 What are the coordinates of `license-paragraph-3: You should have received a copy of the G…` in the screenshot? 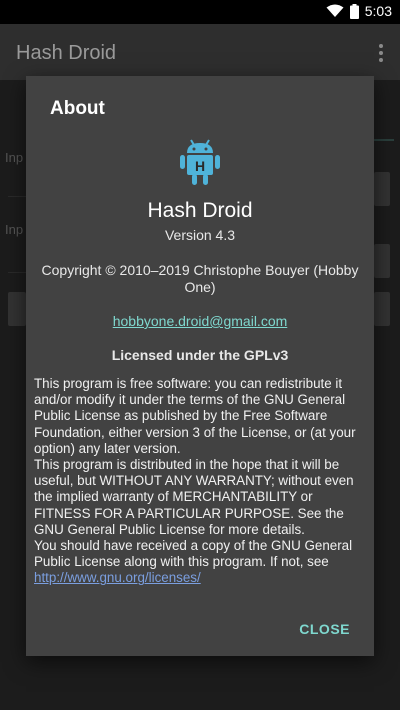 It's located at (202, 562).